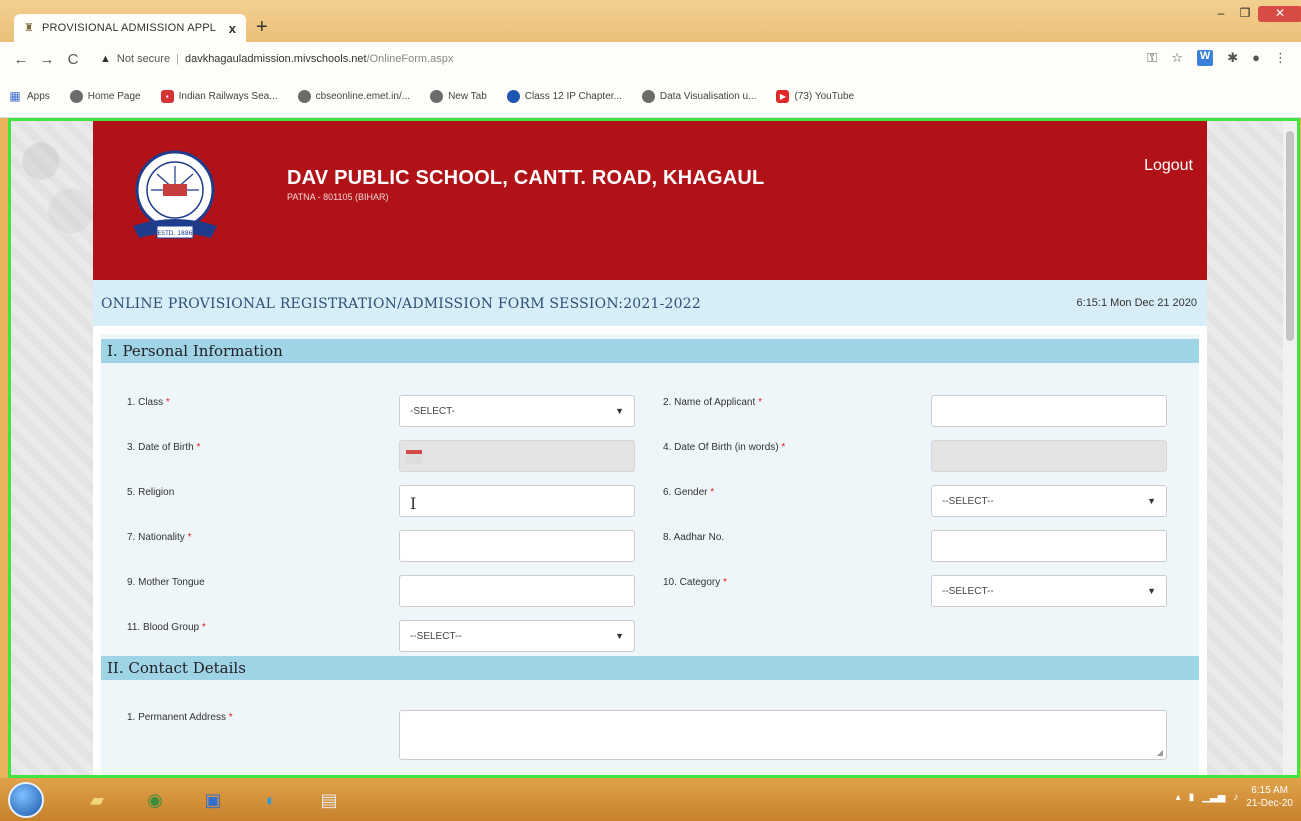 Image resolution: width=1301 pixels, height=821 pixels. I want to click on label-text: 7. Nationality, so click(156, 537).